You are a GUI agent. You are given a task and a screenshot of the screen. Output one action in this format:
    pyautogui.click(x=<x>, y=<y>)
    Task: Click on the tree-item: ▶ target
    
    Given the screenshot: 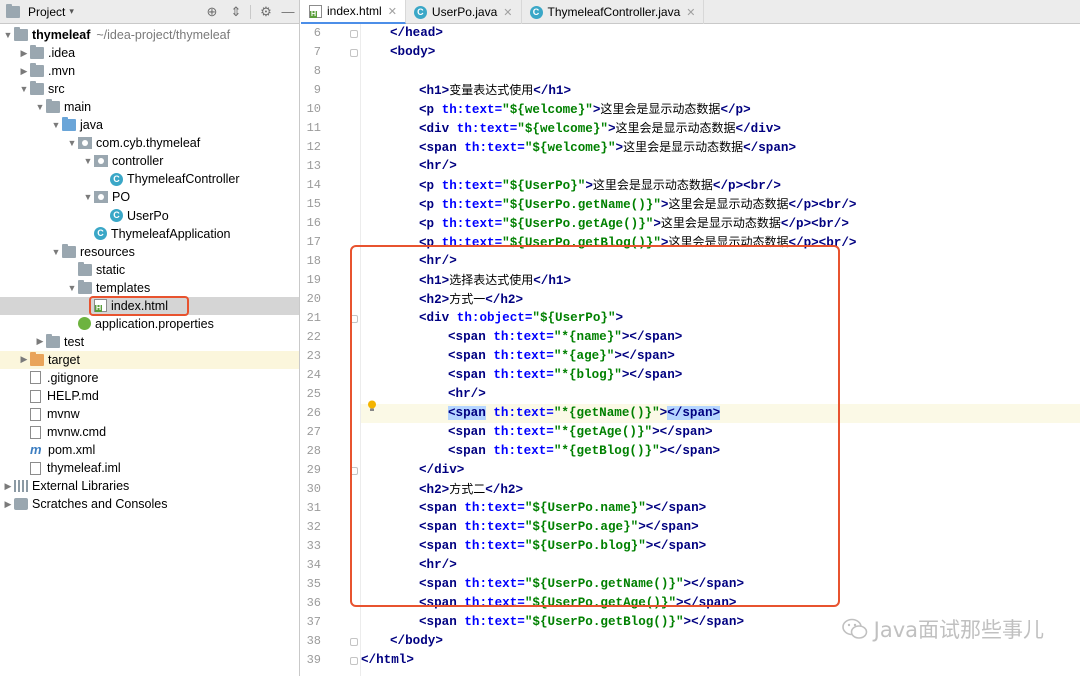 What is the action you would take?
    pyautogui.click(x=149, y=359)
    